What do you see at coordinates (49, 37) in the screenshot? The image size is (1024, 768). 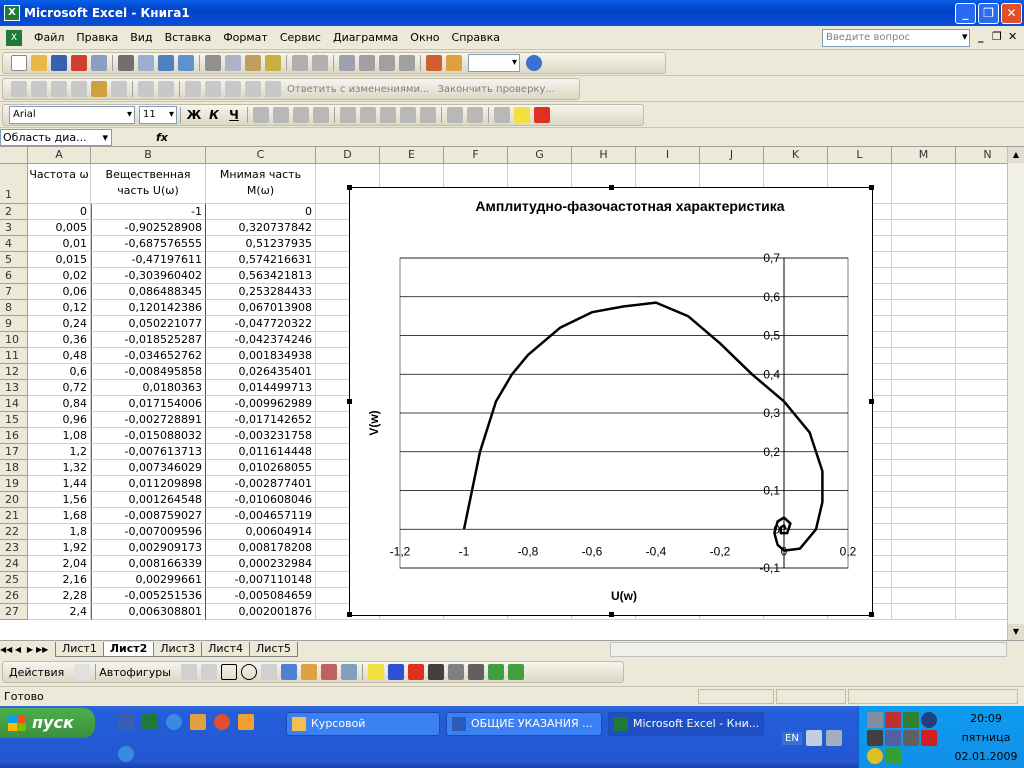 I see `menu-file: Файл` at bounding box center [49, 37].